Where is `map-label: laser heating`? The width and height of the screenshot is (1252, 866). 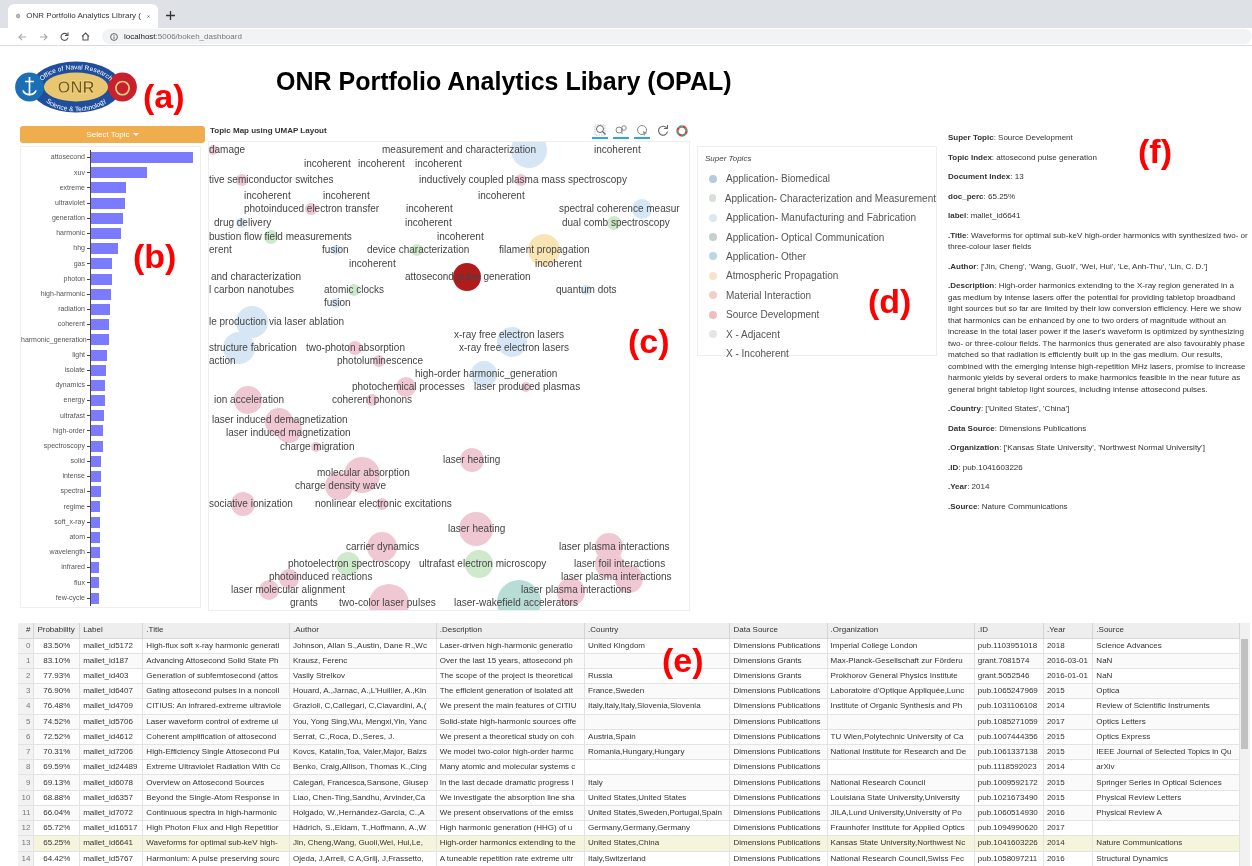 map-label: laser heating is located at coordinates (472, 460).